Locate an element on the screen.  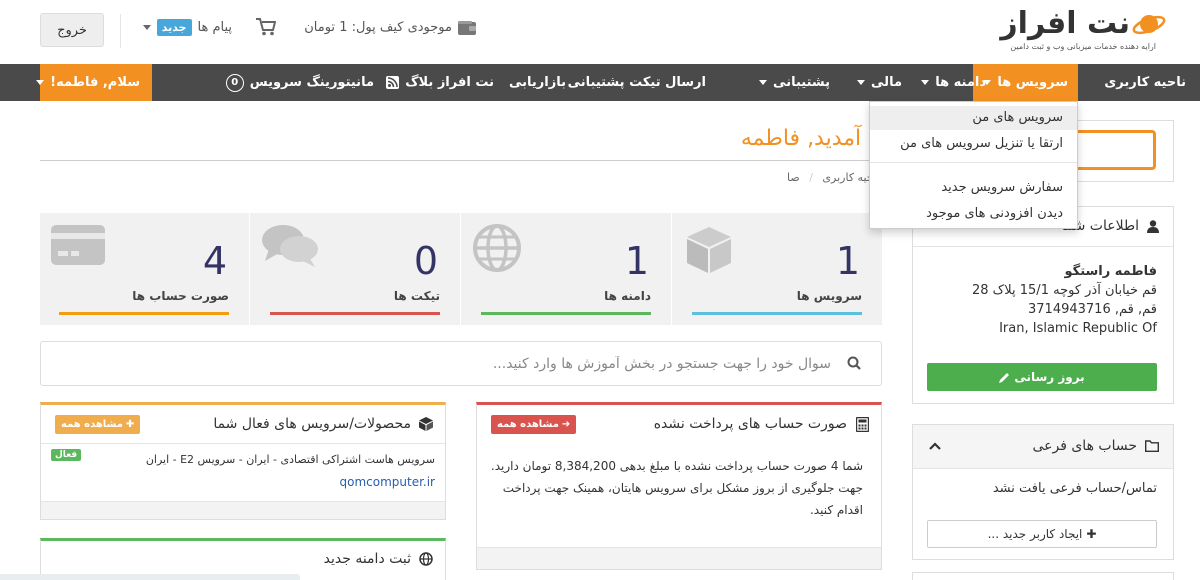
wallet-text: موجودی کیف پول: 1 تومان is located at coordinates (378, 27).